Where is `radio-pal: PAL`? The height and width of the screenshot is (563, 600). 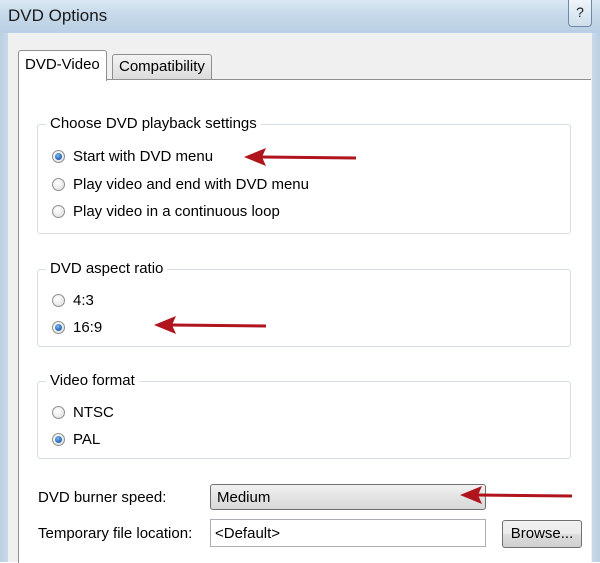 radio-pal: PAL is located at coordinates (76, 439).